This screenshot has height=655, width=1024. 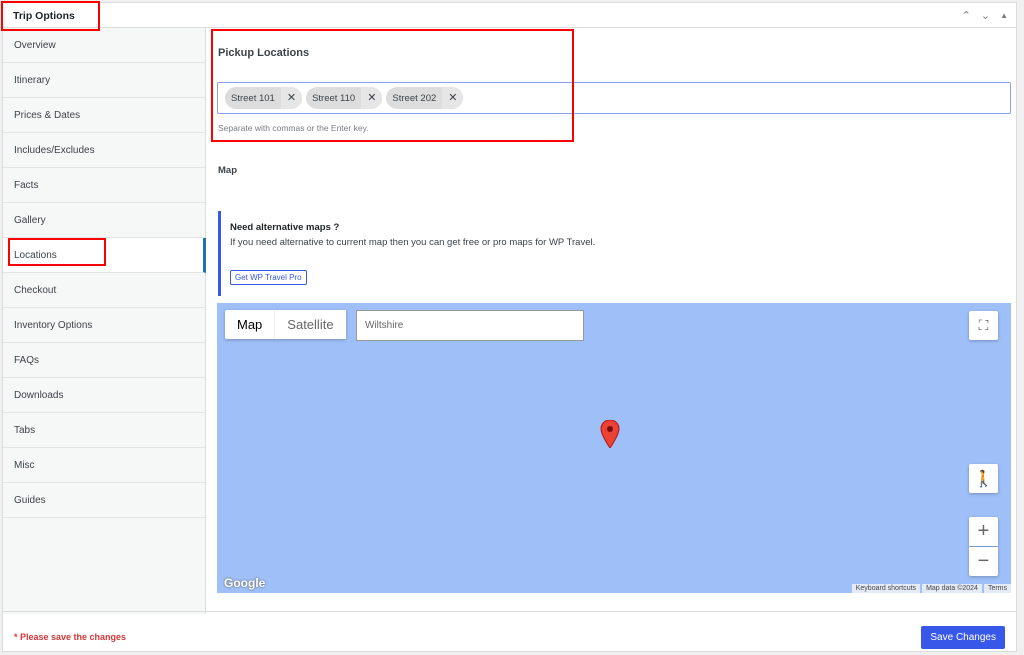 What do you see at coordinates (227, 170) in the screenshot?
I see `map-label: Map` at bounding box center [227, 170].